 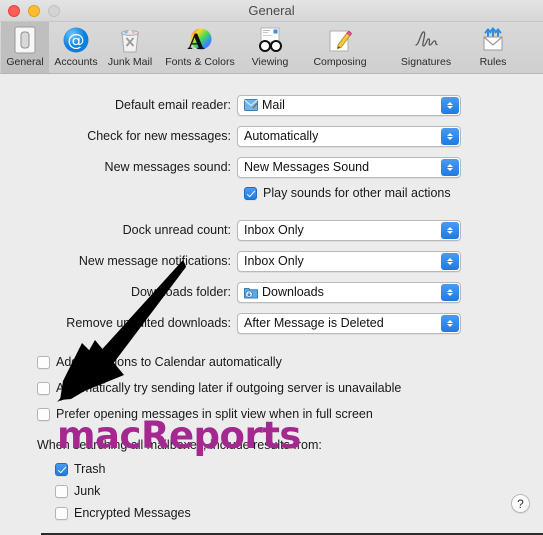 I want to click on value-new-message-notifications: Inbox Only, so click(x=274, y=261).